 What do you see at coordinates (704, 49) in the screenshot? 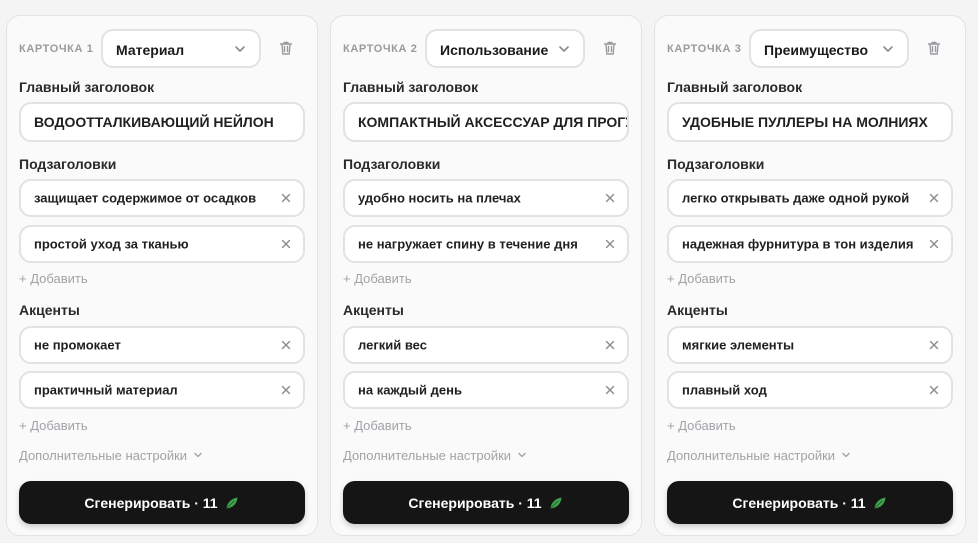
I see `card-number: КАРТОЧКА 3` at bounding box center [704, 49].